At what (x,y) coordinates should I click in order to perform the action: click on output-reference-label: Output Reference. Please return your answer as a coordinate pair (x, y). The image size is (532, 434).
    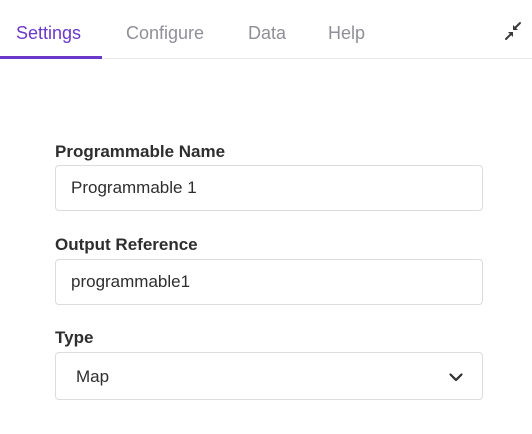
    Looking at the image, I should click on (126, 244).